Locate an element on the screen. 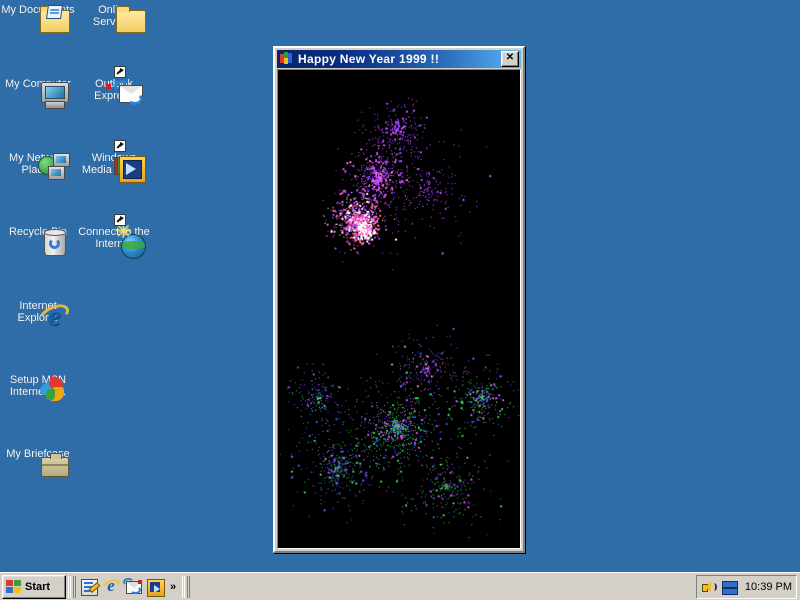 This screenshot has width=800, height=600. desktop-icon-my-network-places: My Network Places is located at coordinates (38, 166).